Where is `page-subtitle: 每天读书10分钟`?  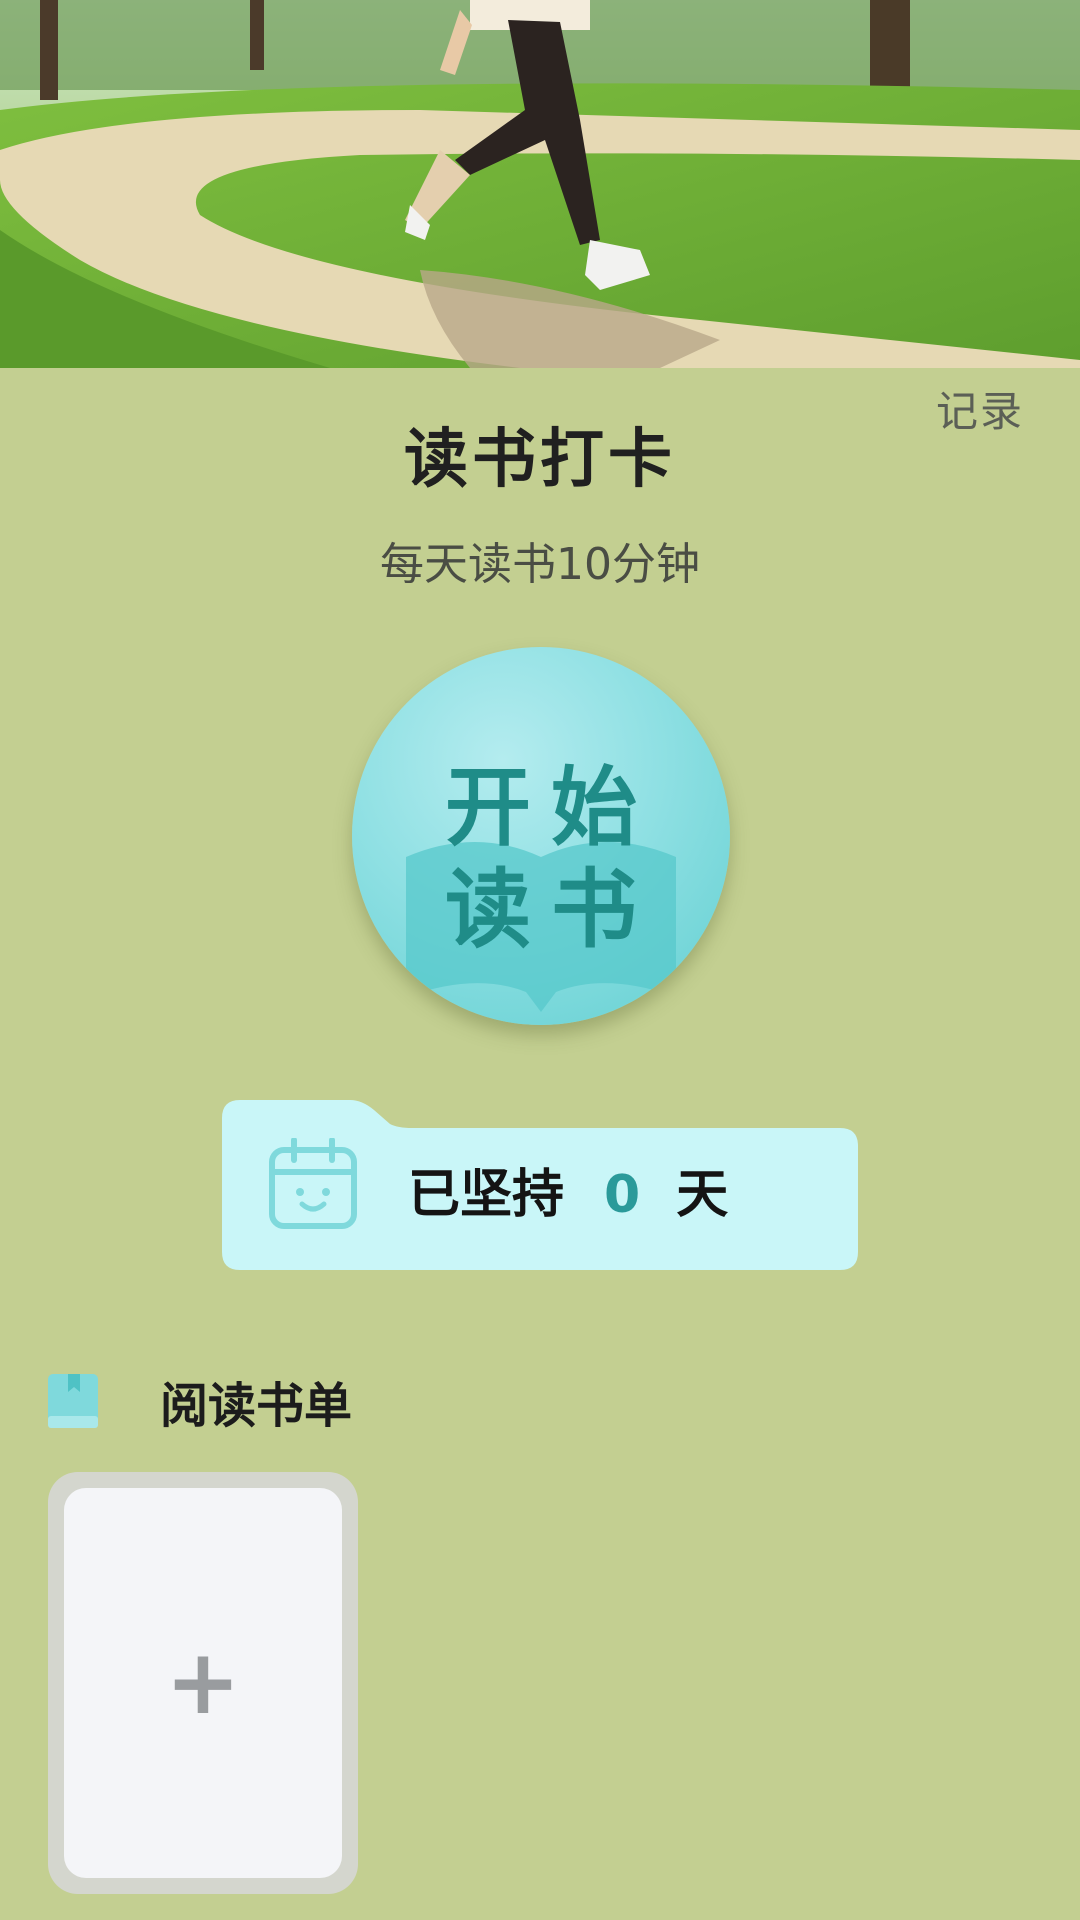
page-subtitle: 每天读书10分钟 is located at coordinates (540, 564).